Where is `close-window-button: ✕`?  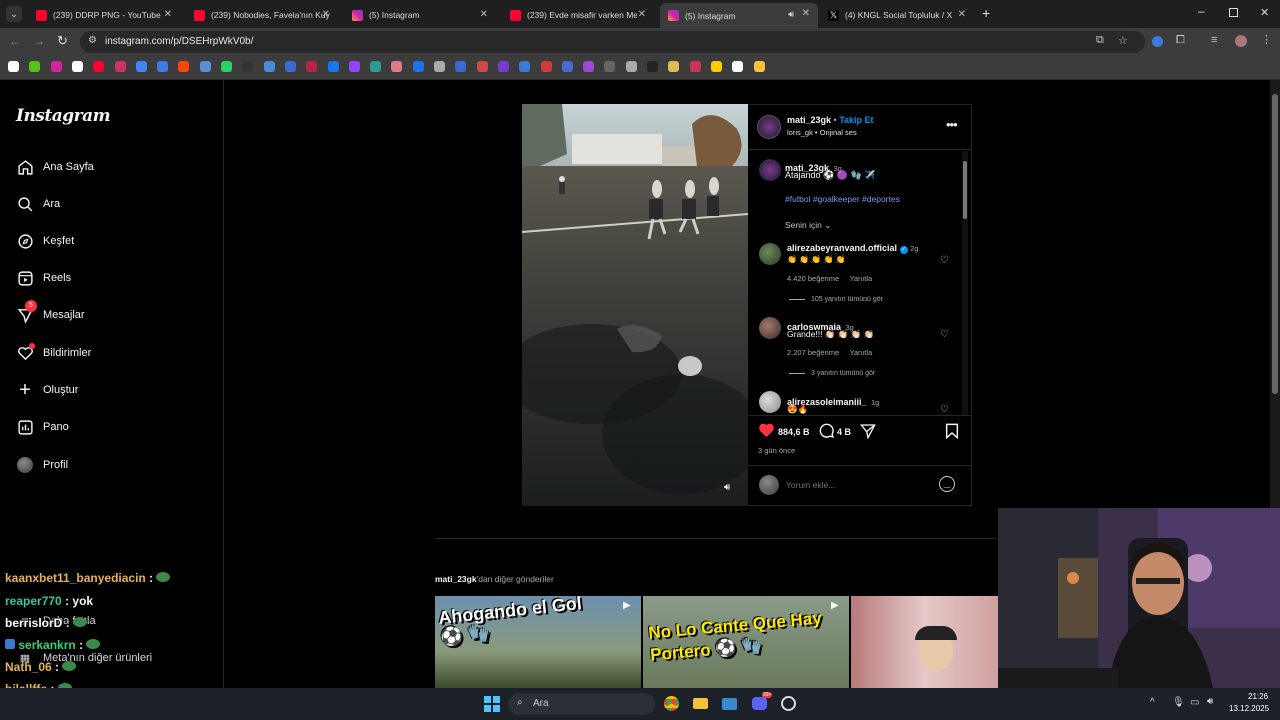 close-window-button: ✕ is located at coordinates (1264, 12).